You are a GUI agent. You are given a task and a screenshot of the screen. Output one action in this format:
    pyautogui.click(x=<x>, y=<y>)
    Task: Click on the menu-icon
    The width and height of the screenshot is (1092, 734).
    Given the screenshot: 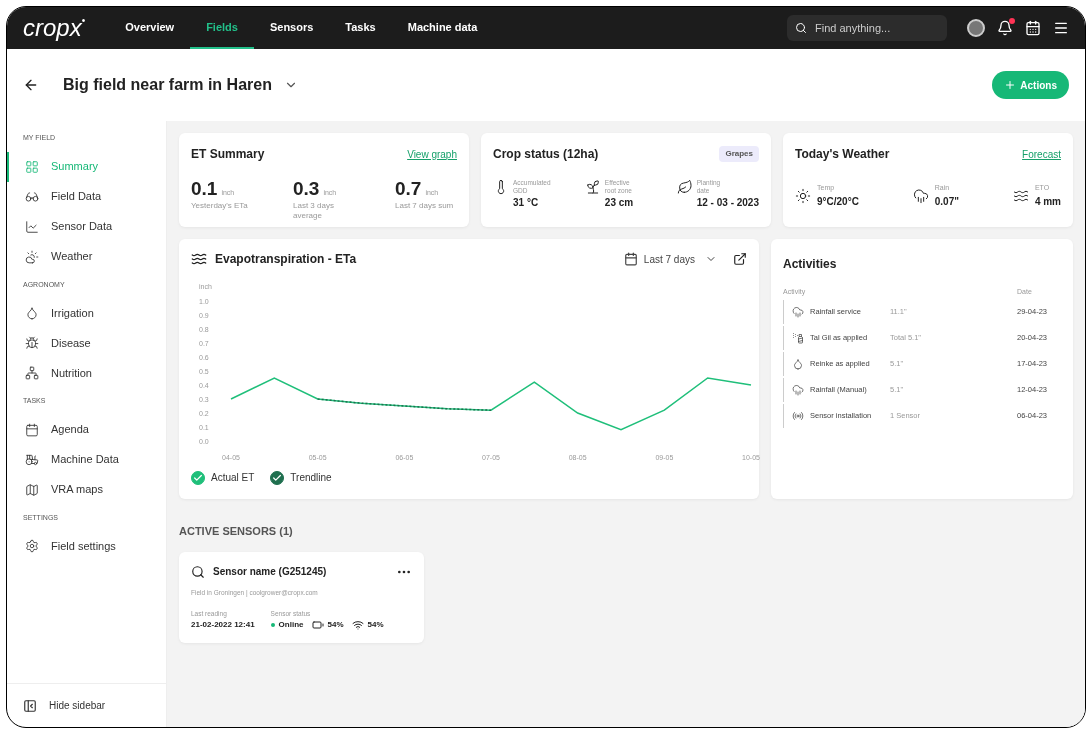 What is the action you would take?
    pyautogui.click(x=1061, y=28)
    